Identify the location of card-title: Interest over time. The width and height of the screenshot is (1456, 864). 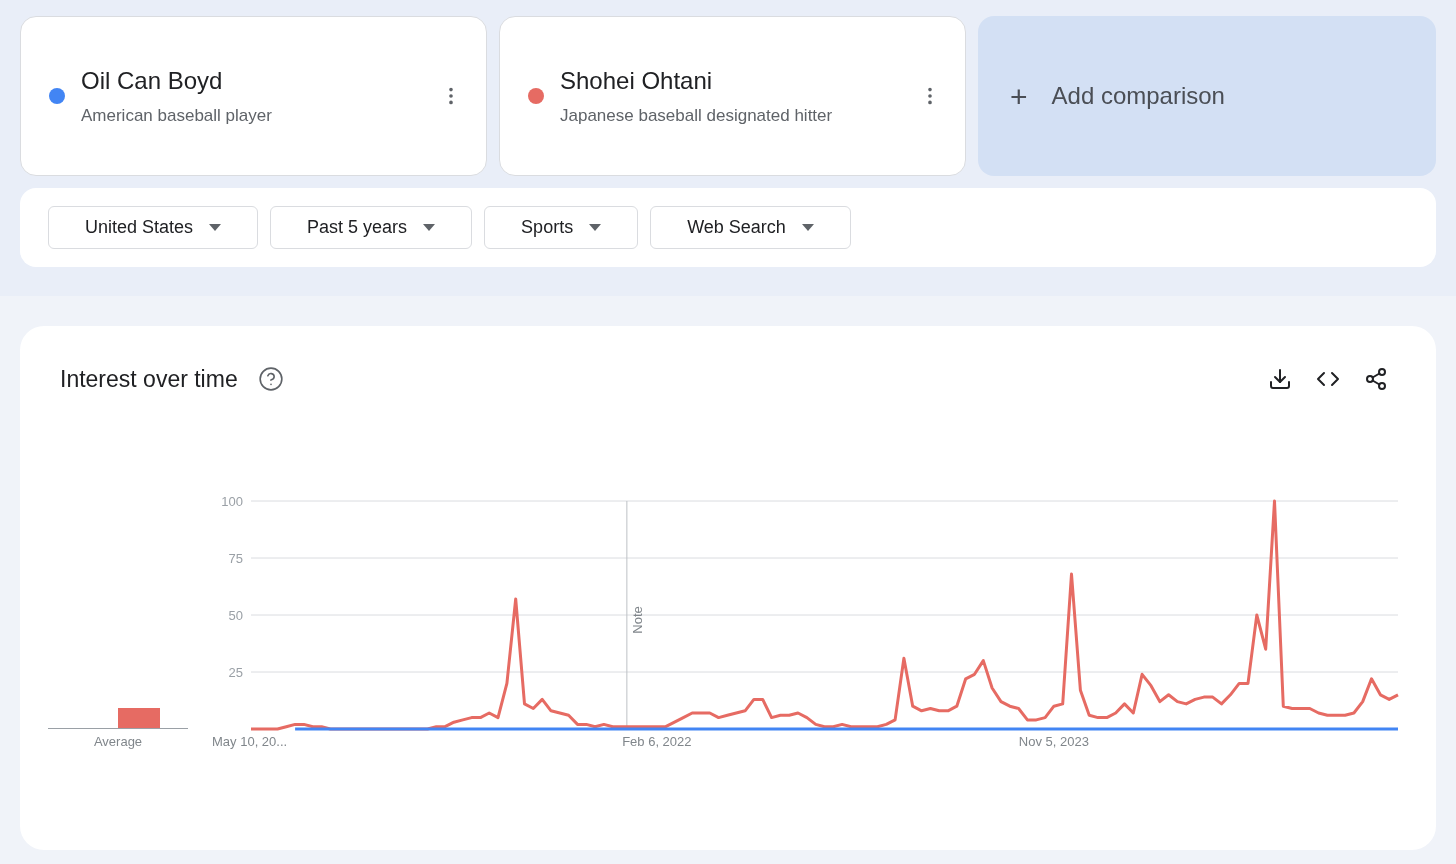
(149, 379).